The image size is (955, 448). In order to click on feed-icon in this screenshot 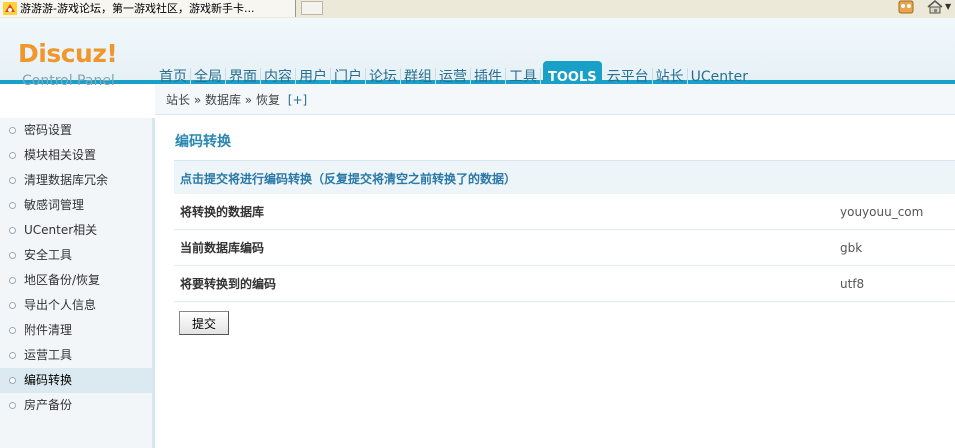, I will do `click(906, 7)`.